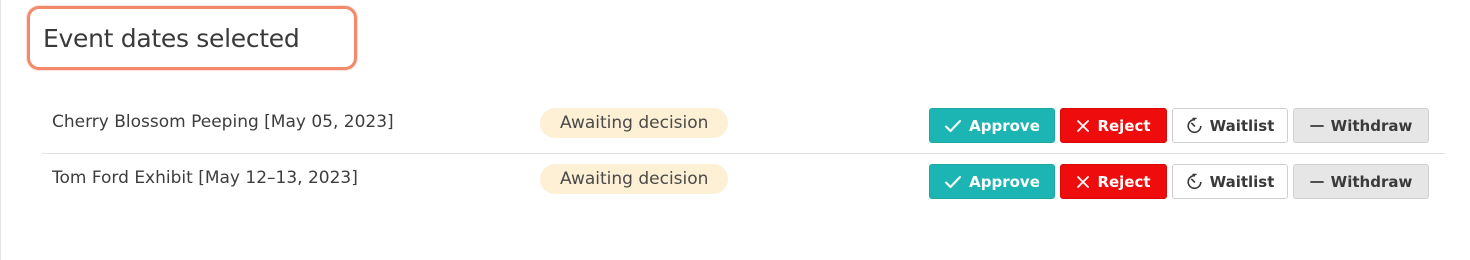 The width and height of the screenshot is (1470, 260). I want to click on event-name: Cherry Blossom Peeping [May 05, 2023], so click(223, 122).